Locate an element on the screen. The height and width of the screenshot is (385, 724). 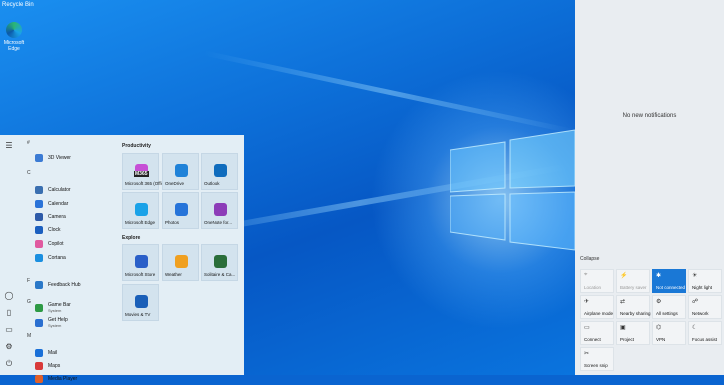
quick-action-icon: ☍ is located at coordinates (695, 302).